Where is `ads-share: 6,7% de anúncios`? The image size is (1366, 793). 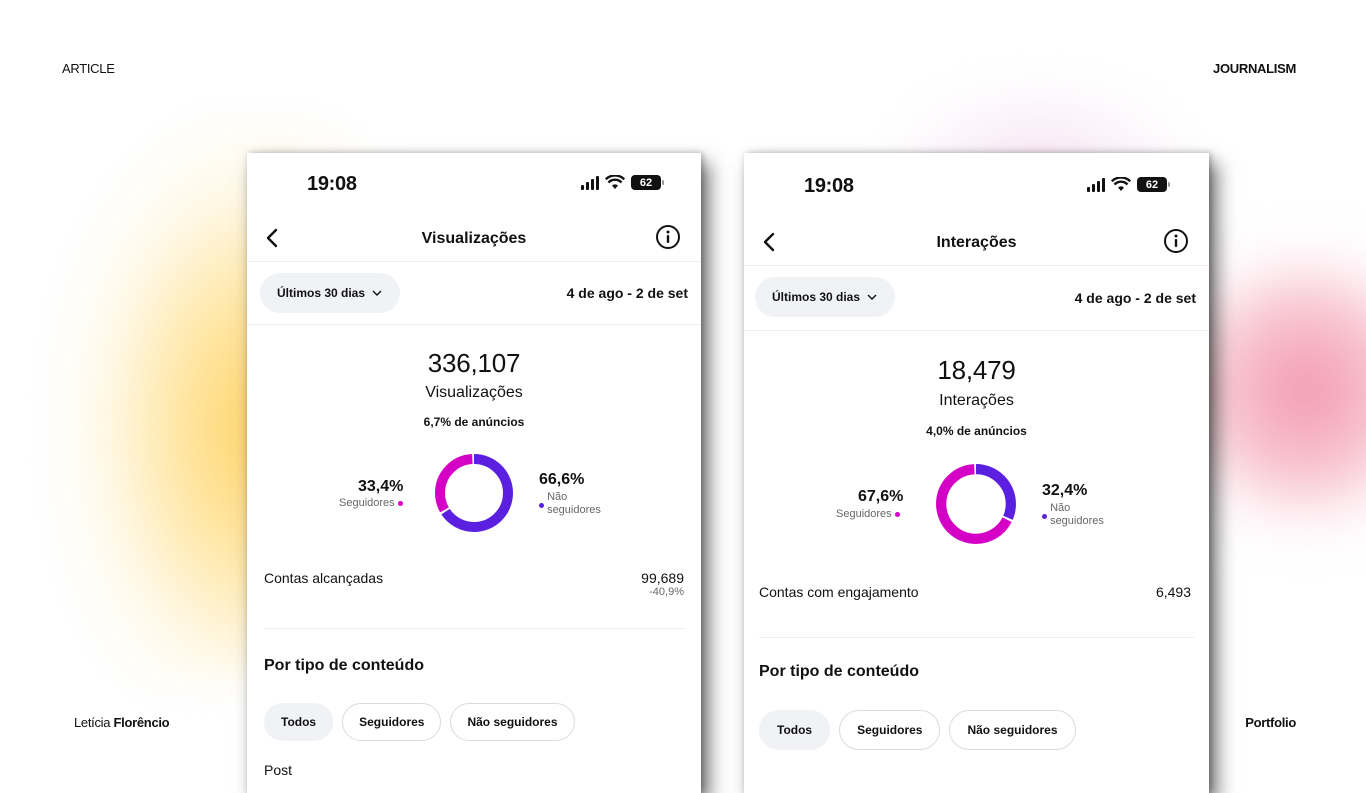 ads-share: 6,7% de anúncios is located at coordinates (474, 422).